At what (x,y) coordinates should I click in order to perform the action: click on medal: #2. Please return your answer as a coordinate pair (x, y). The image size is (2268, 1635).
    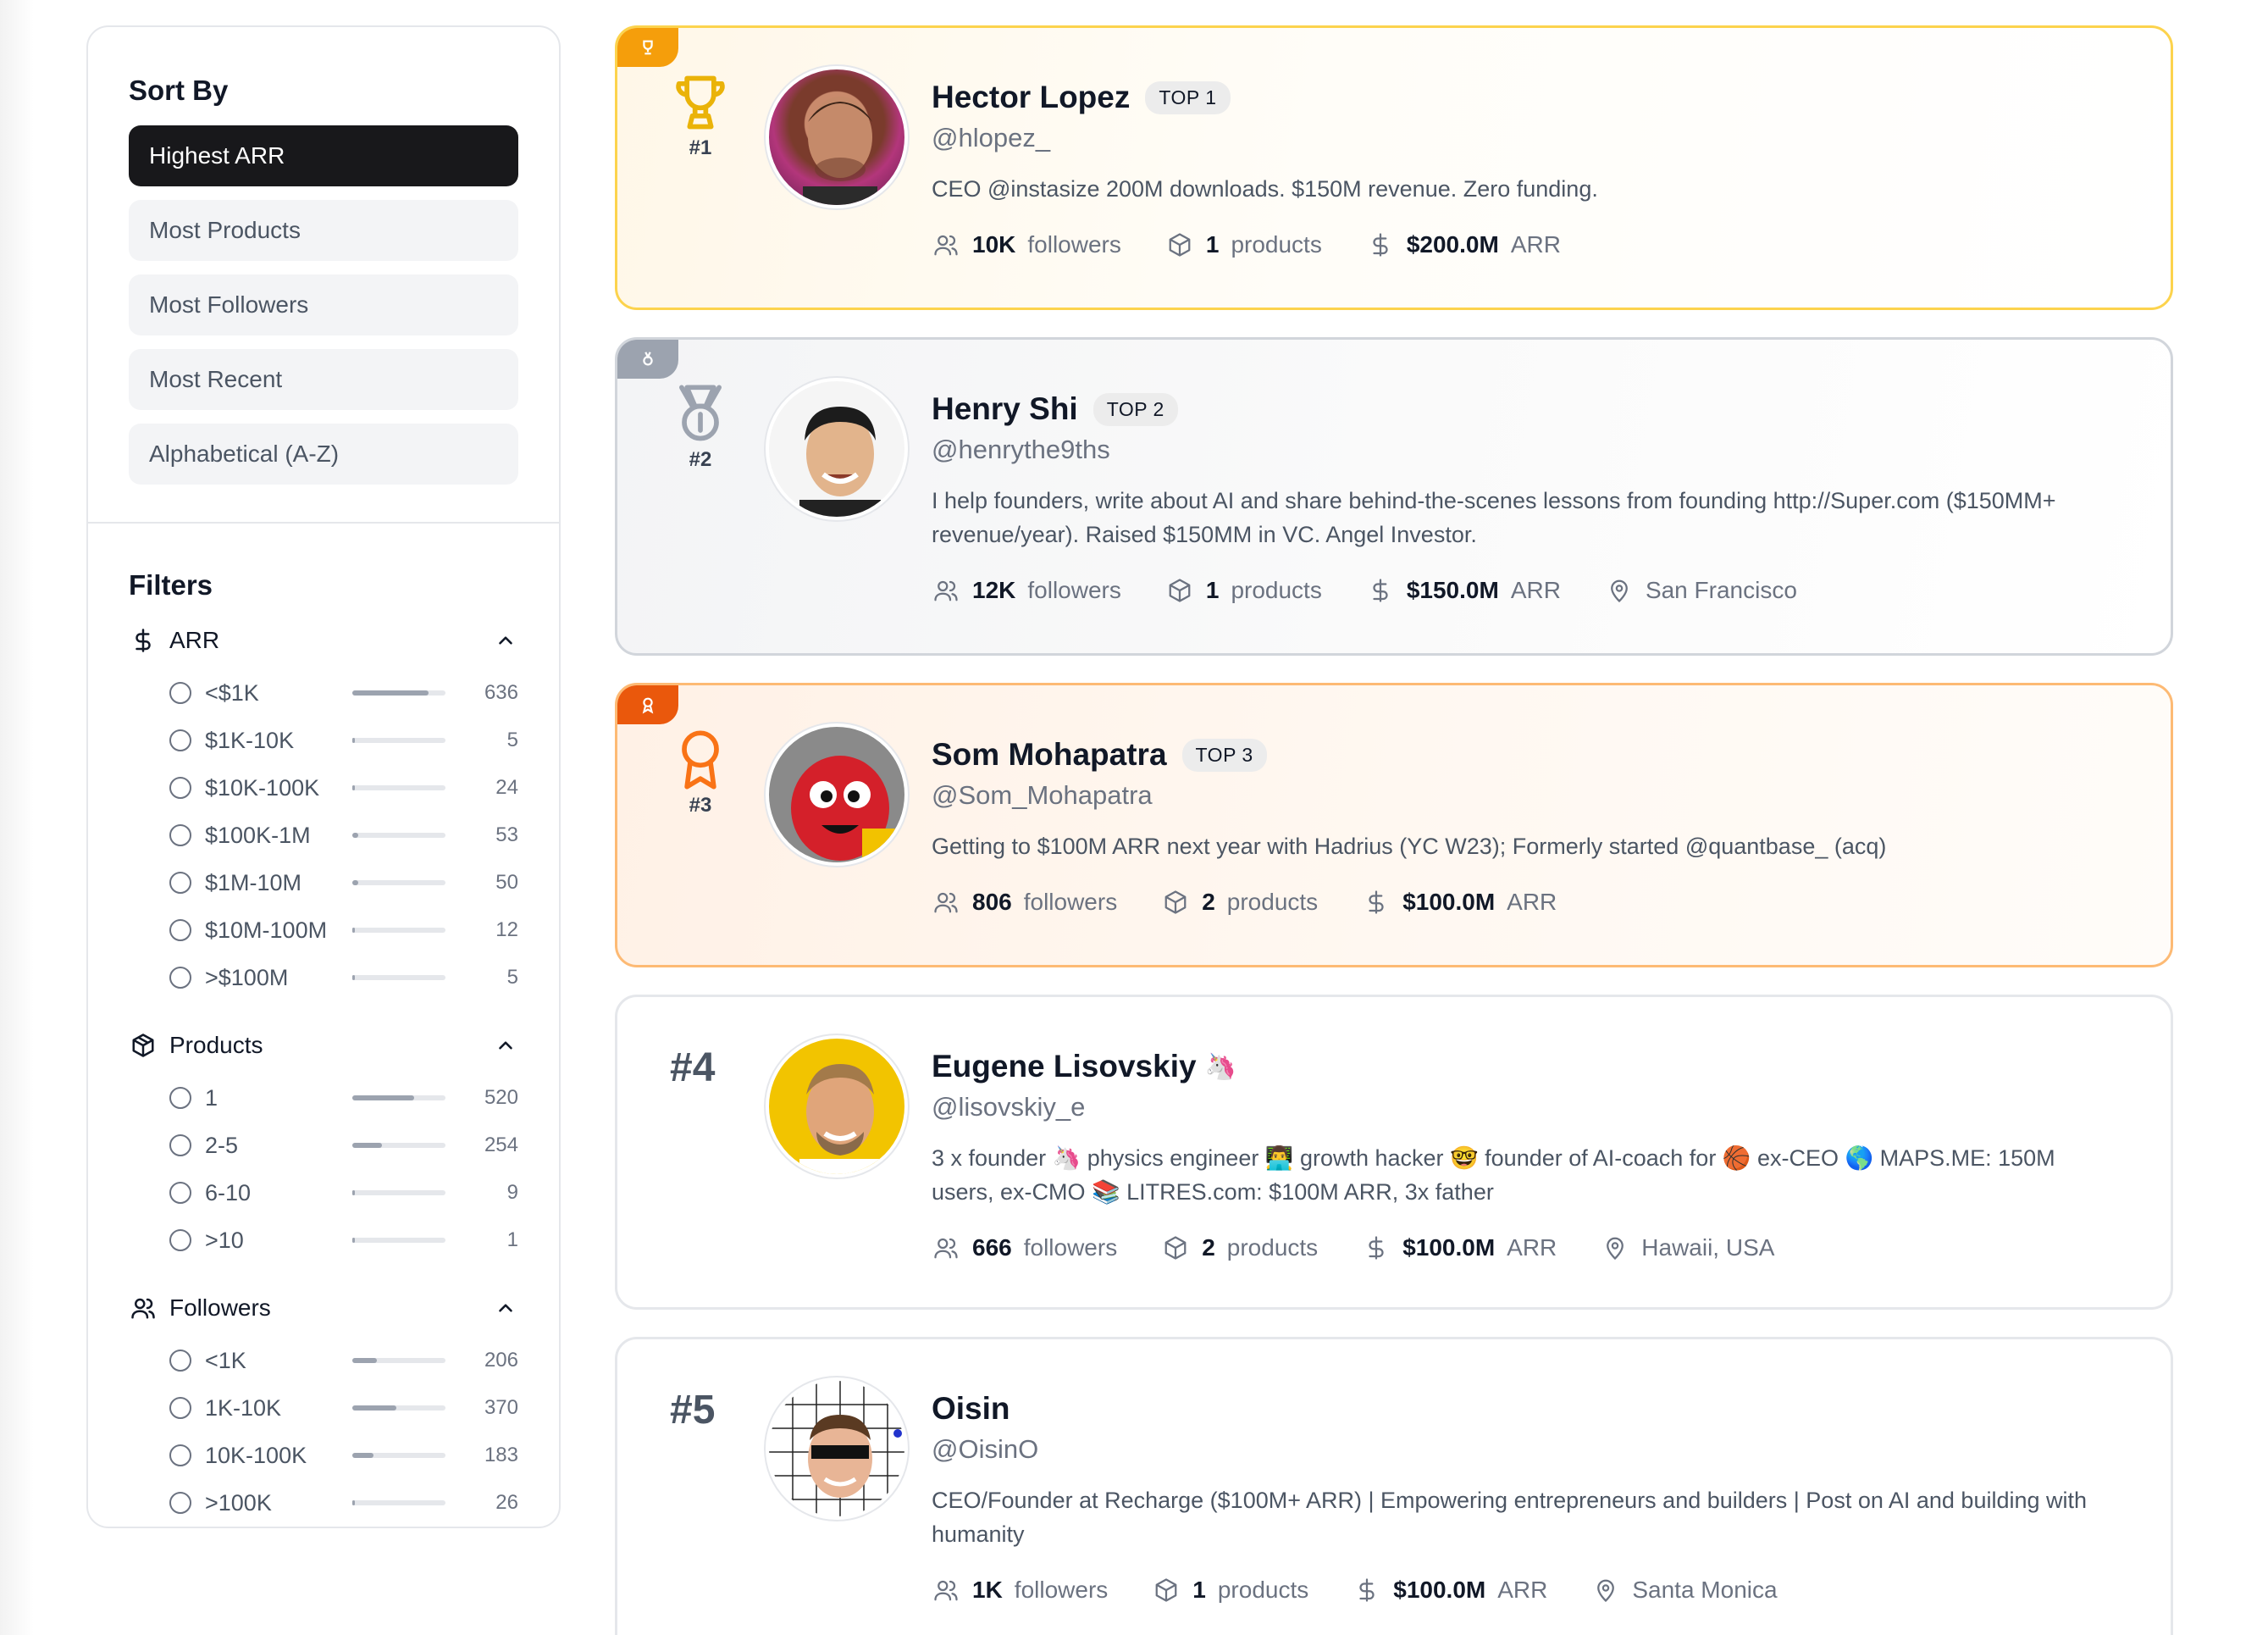
    Looking at the image, I should click on (701, 427).